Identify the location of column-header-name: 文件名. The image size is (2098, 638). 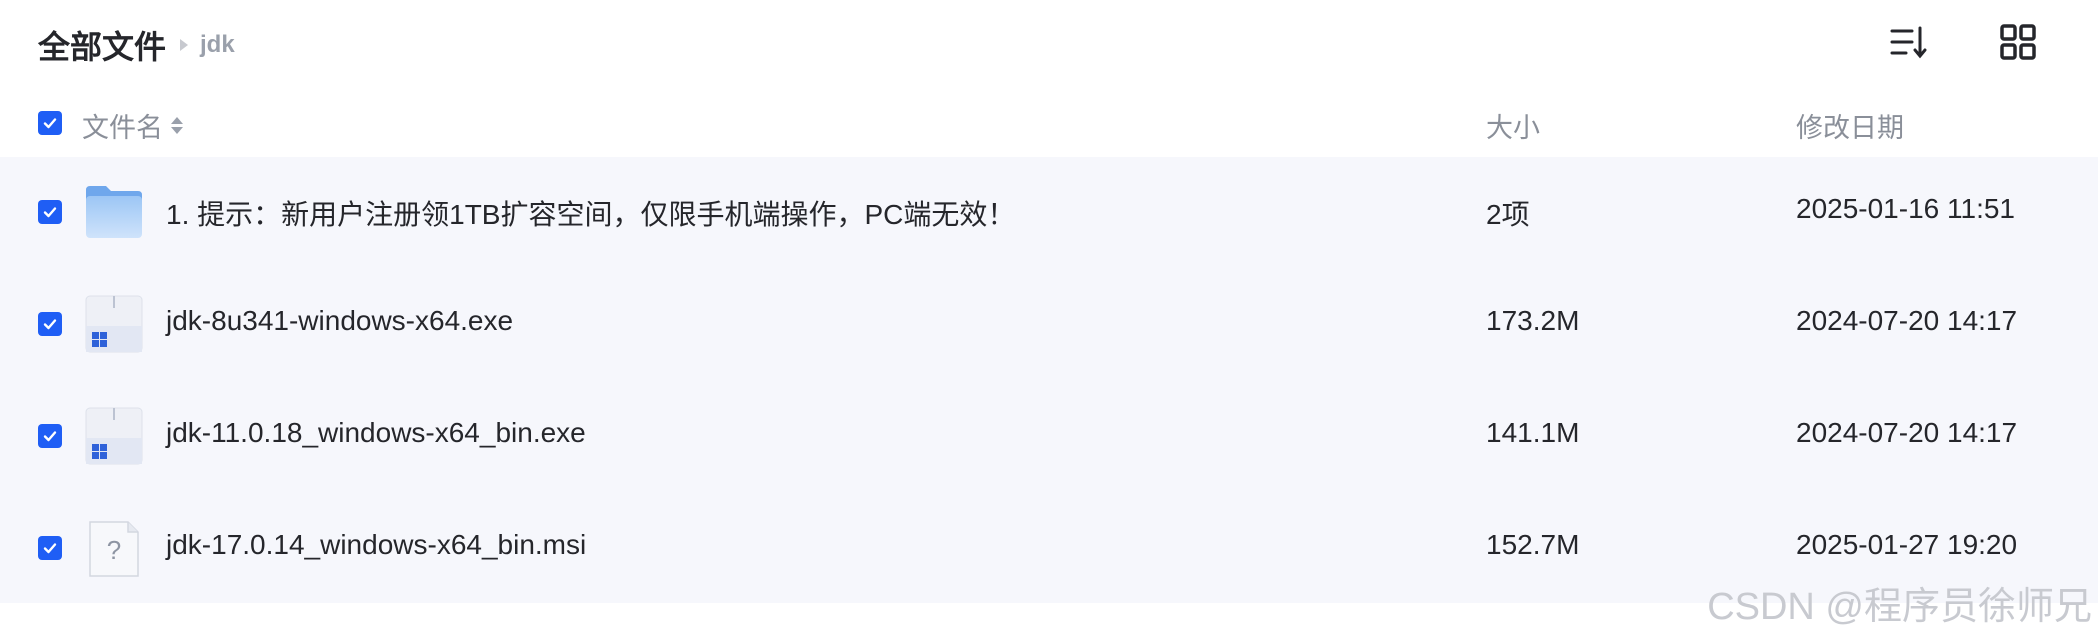
(132, 125).